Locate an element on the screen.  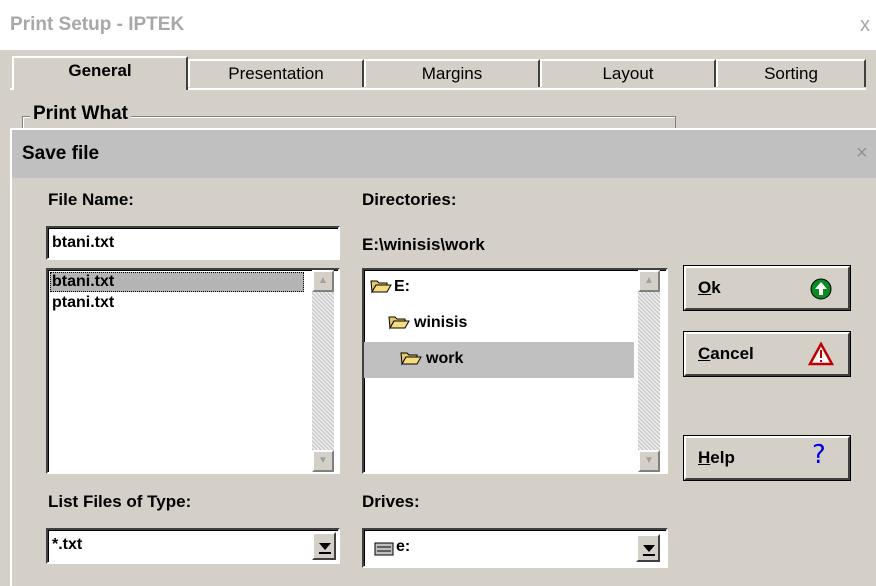
list-item: btani.txt is located at coordinates (83, 282).